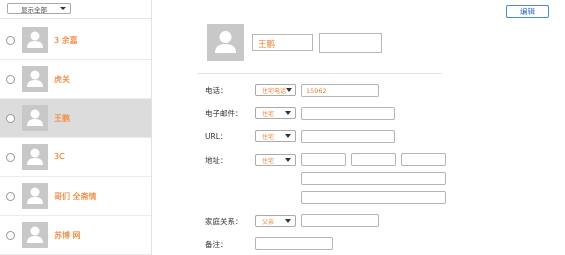  Describe the element at coordinates (282, 42) in the screenshot. I see `name-field: 王鹏` at that location.